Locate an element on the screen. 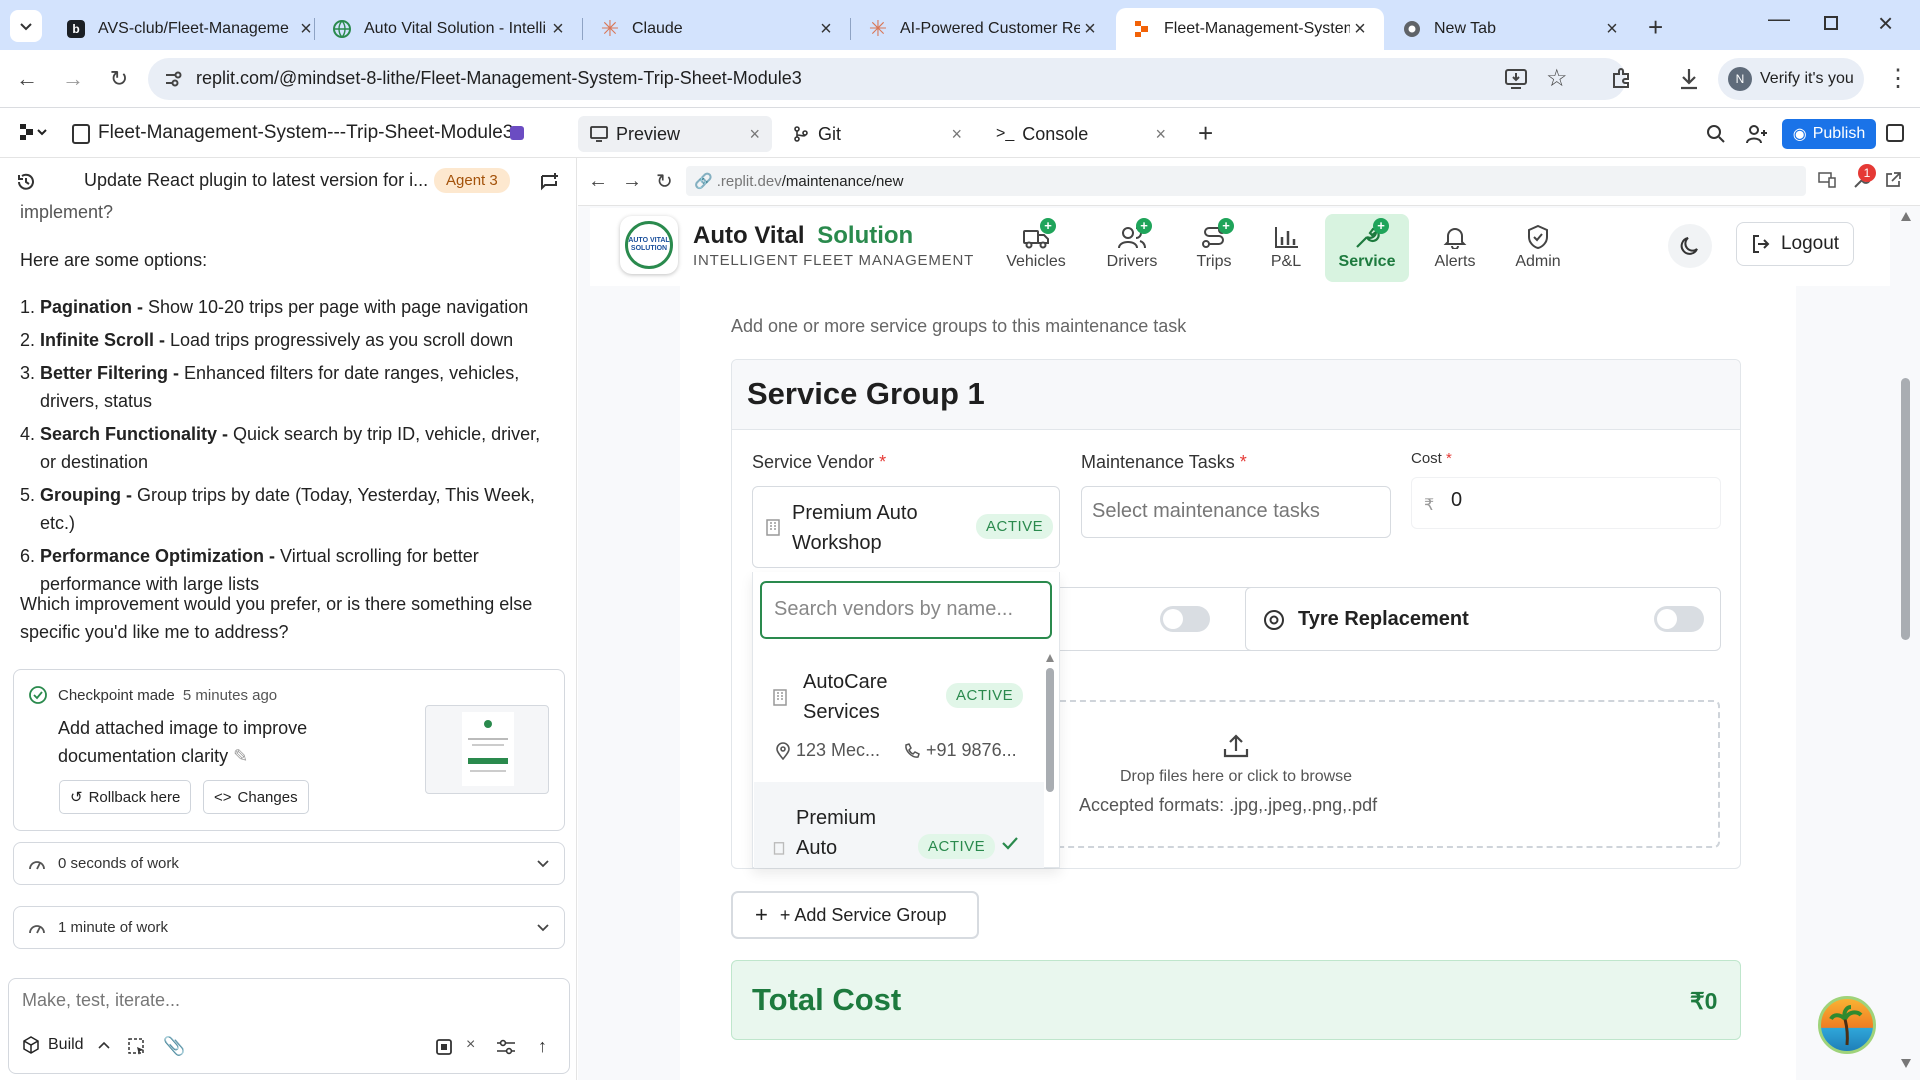 The width and height of the screenshot is (1920, 1080). new-chat-icon is located at coordinates (550, 182).